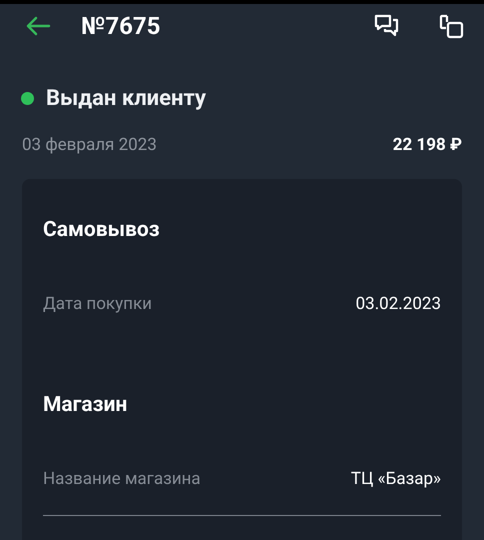 The height and width of the screenshot is (540, 484). Describe the element at coordinates (451, 26) in the screenshot. I see `copy-icon` at that location.